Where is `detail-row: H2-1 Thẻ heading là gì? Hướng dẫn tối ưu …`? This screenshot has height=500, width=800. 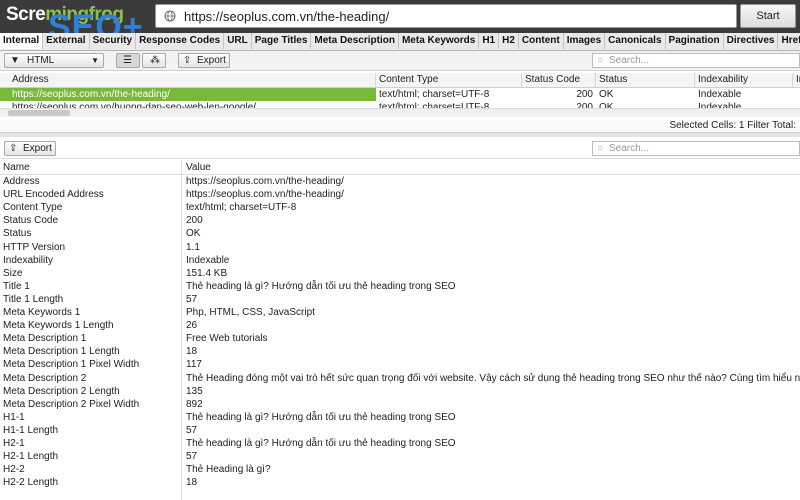 detail-row: H2-1 Thẻ heading là gì? Hướng dẫn tối ưu … is located at coordinates (400, 443).